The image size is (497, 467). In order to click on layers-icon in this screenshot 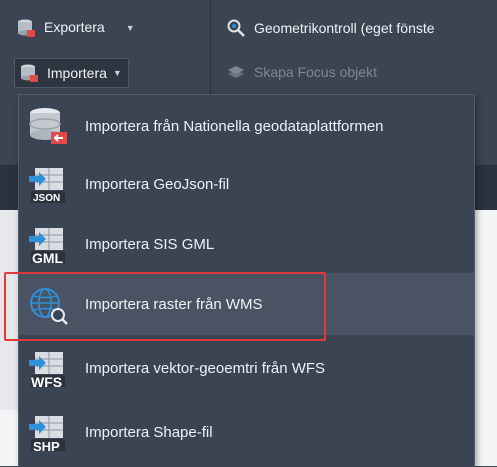, I will do `click(236, 72)`.